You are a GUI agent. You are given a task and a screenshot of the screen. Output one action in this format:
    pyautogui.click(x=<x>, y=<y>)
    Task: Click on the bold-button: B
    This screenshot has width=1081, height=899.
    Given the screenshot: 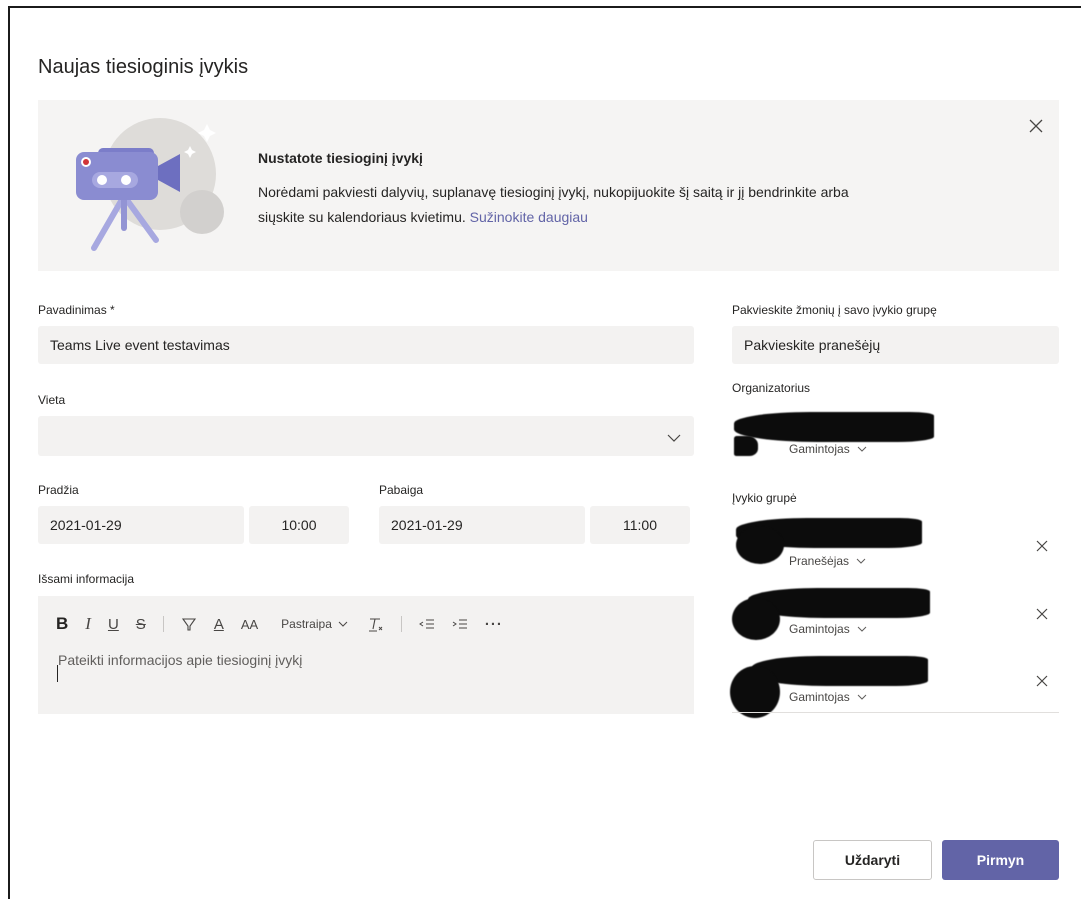 What is the action you would take?
    pyautogui.click(x=62, y=624)
    